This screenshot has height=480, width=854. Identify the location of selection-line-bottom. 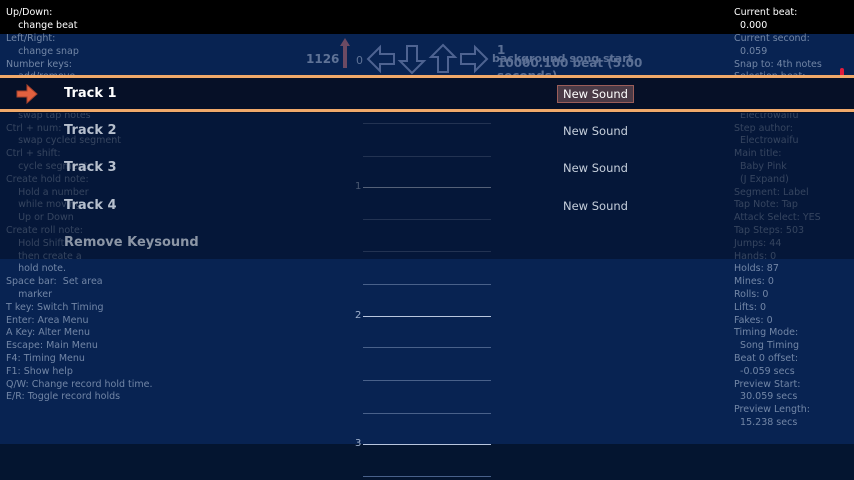
(427, 110).